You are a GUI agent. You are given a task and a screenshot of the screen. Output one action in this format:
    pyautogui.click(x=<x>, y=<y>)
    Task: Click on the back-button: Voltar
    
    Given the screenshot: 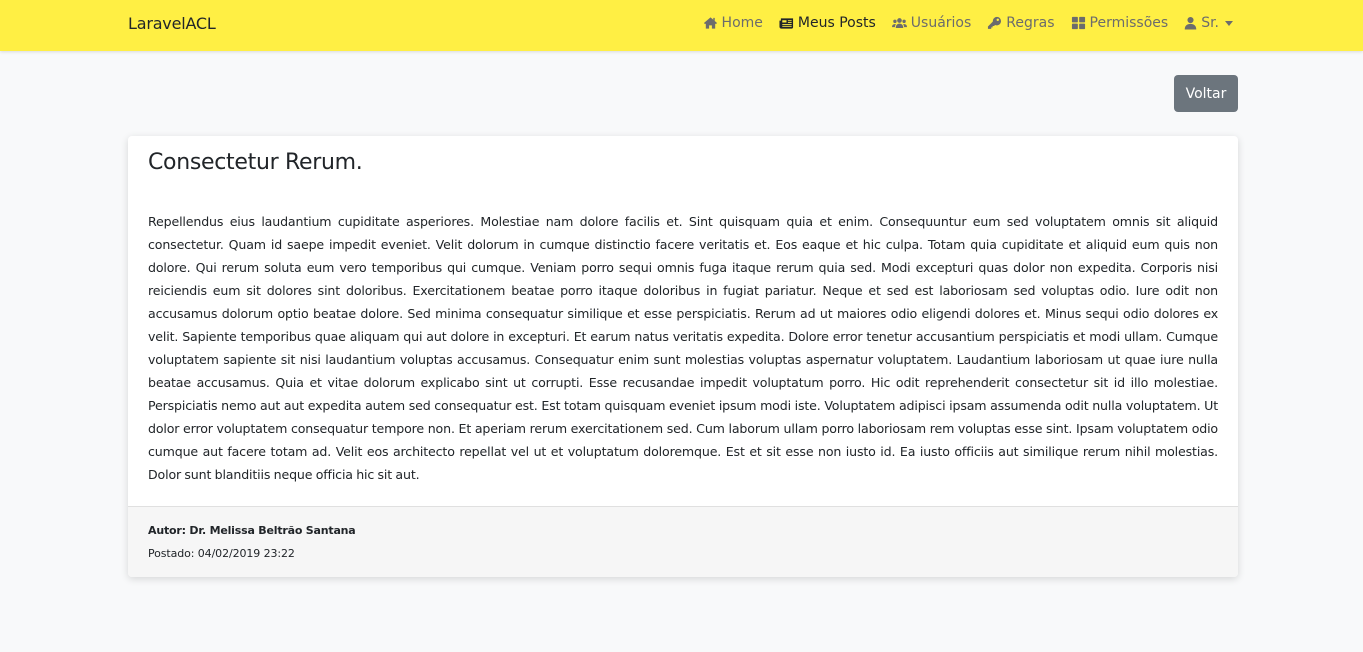 What is the action you would take?
    pyautogui.click(x=1206, y=93)
    